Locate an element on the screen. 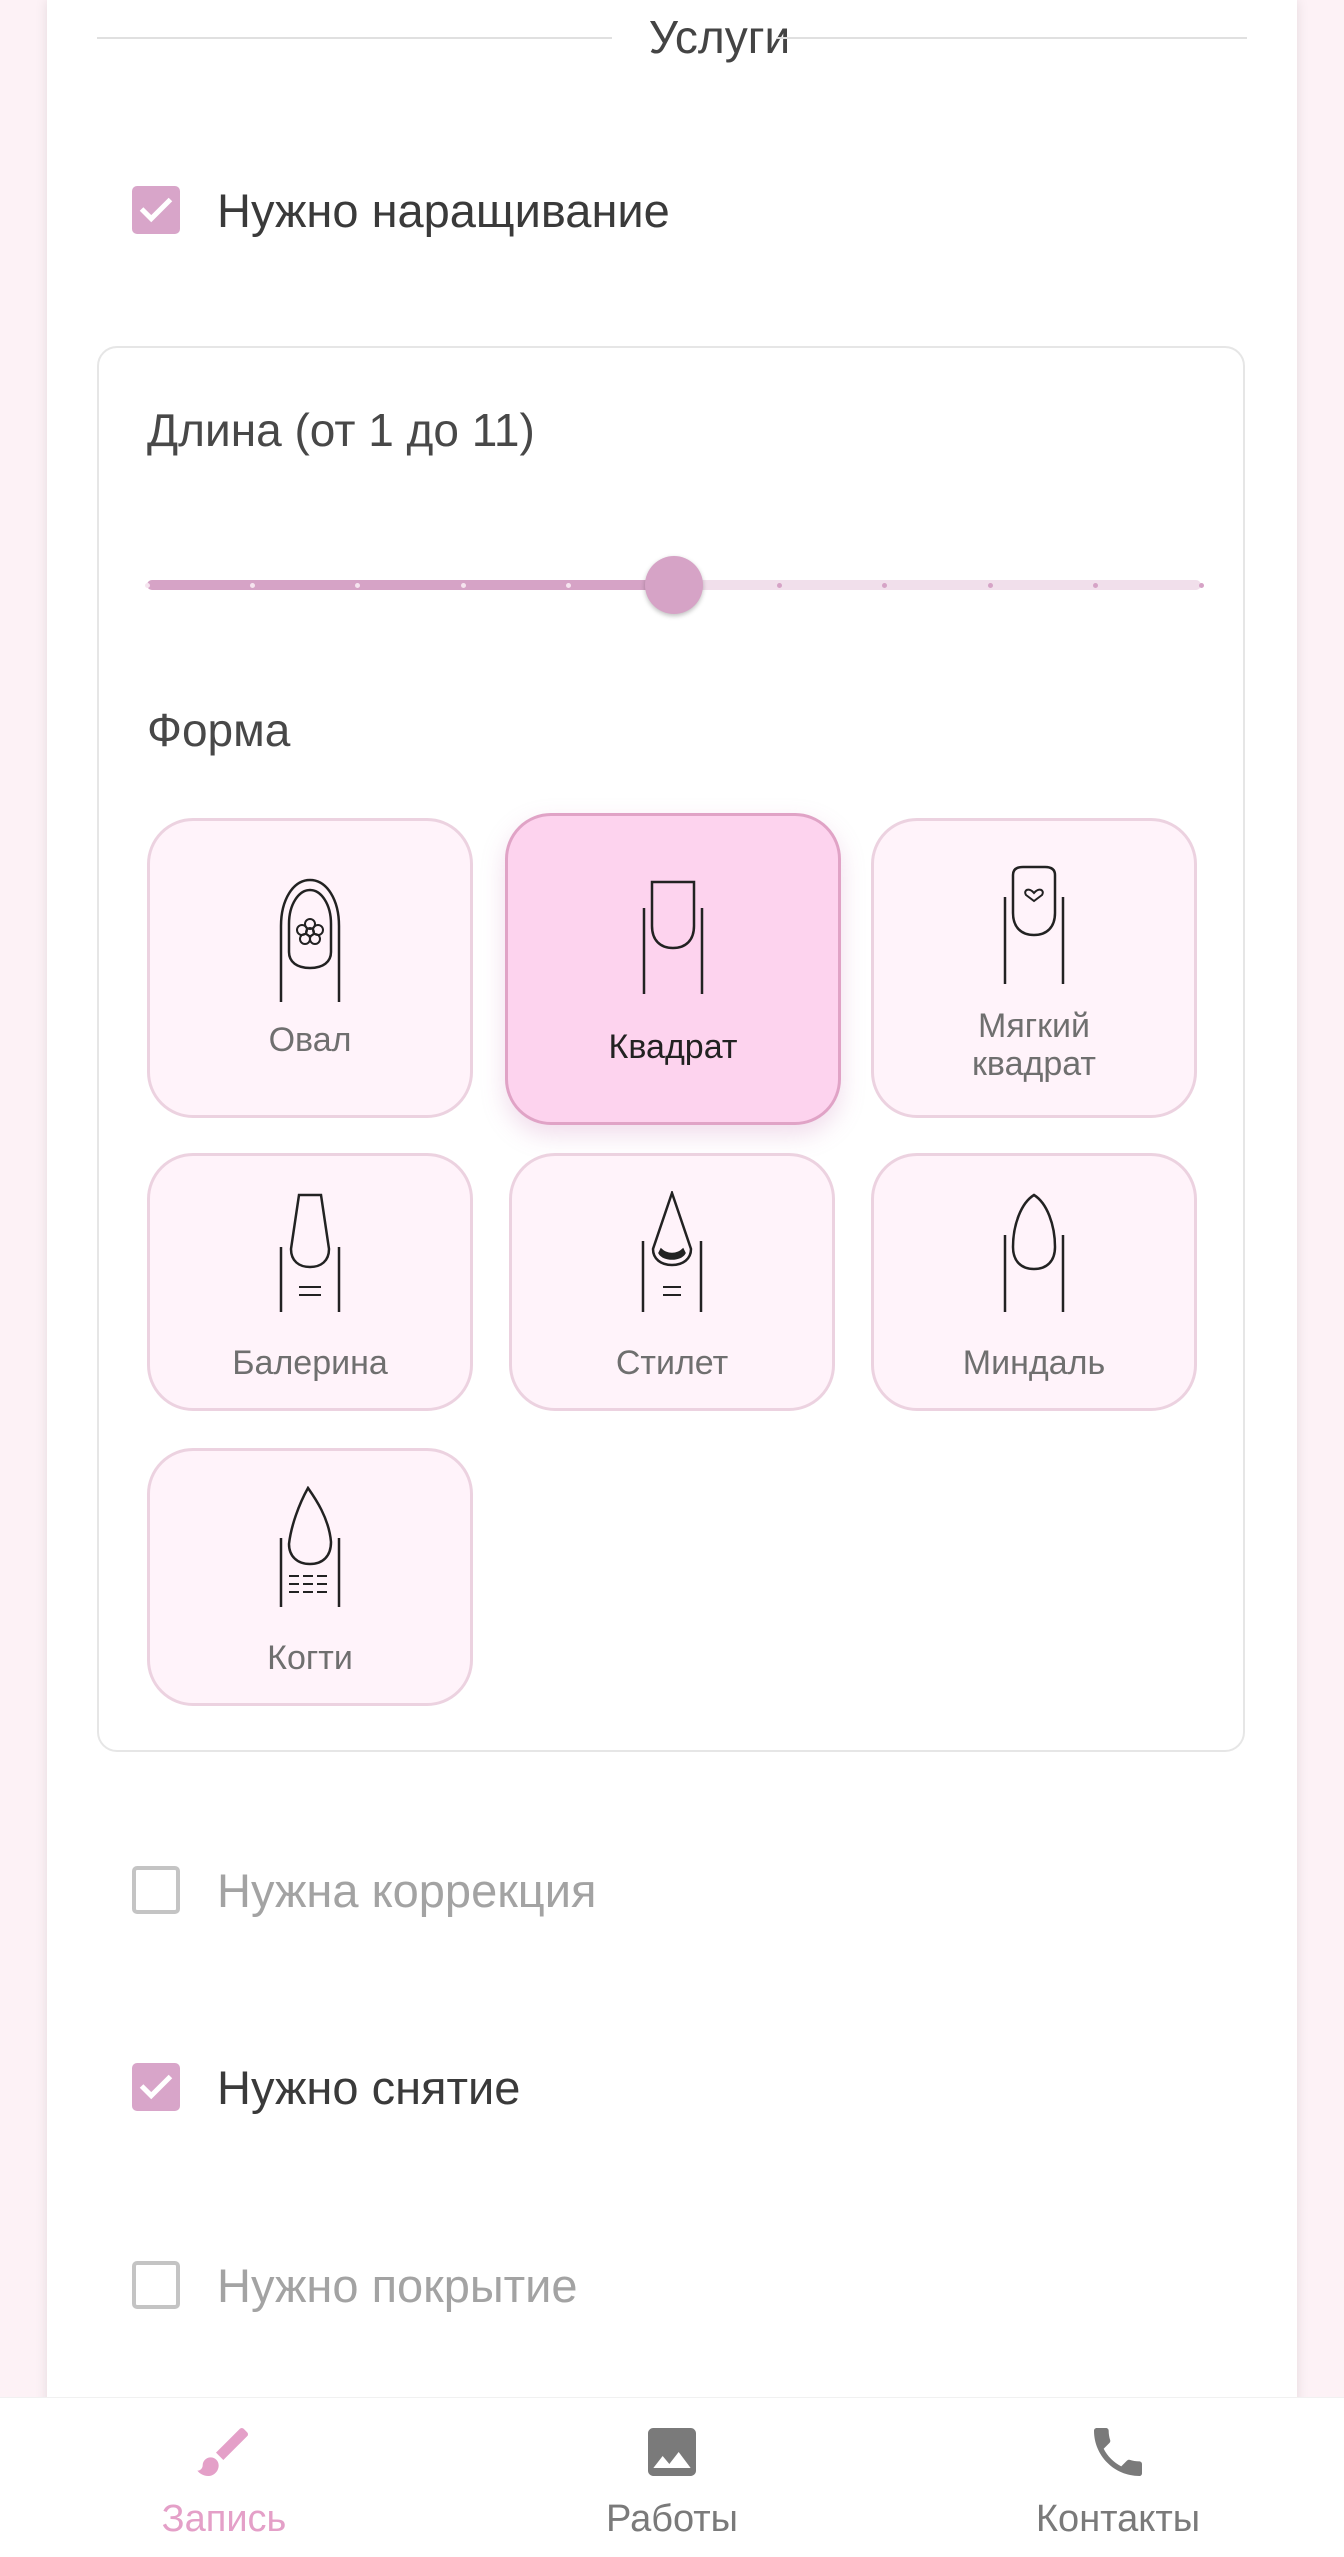  shape-label-oval: Овал is located at coordinates (310, 1040).